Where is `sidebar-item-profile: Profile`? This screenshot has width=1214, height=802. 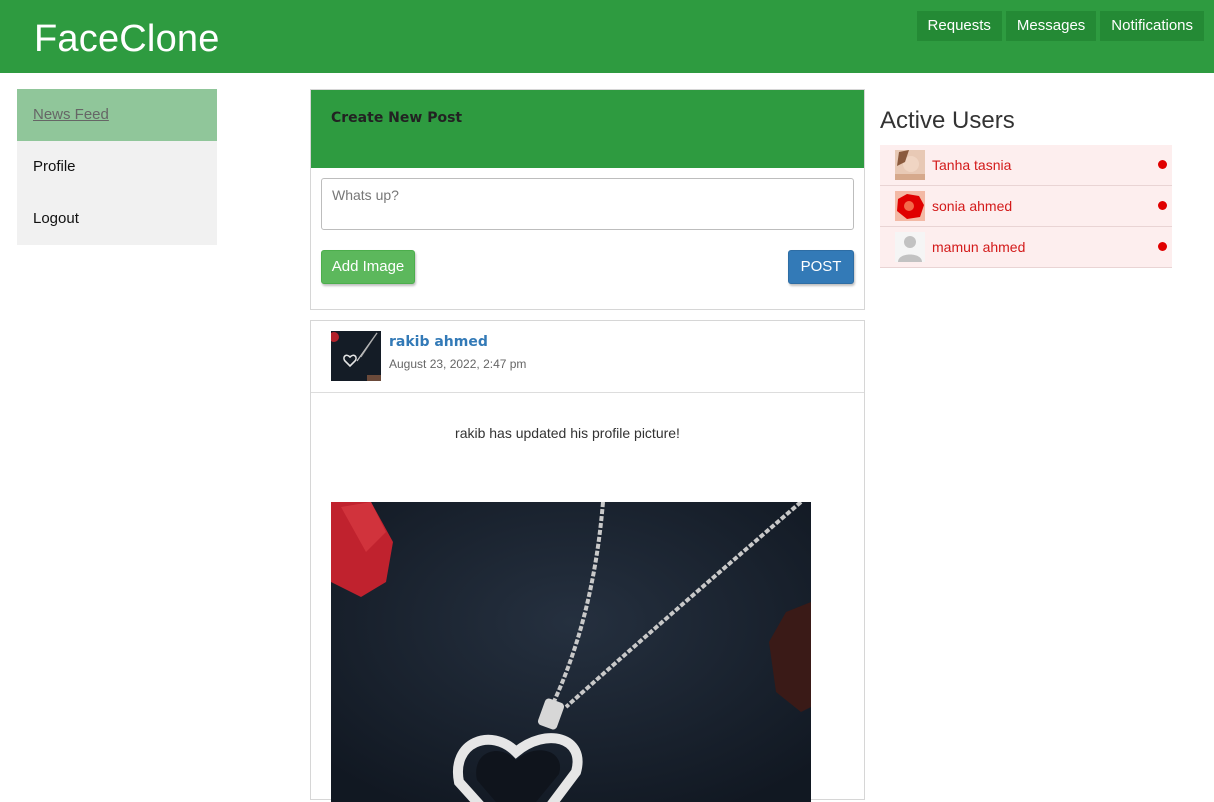 sidebar-item-profile: Profile is located at coordinates (117, 167).